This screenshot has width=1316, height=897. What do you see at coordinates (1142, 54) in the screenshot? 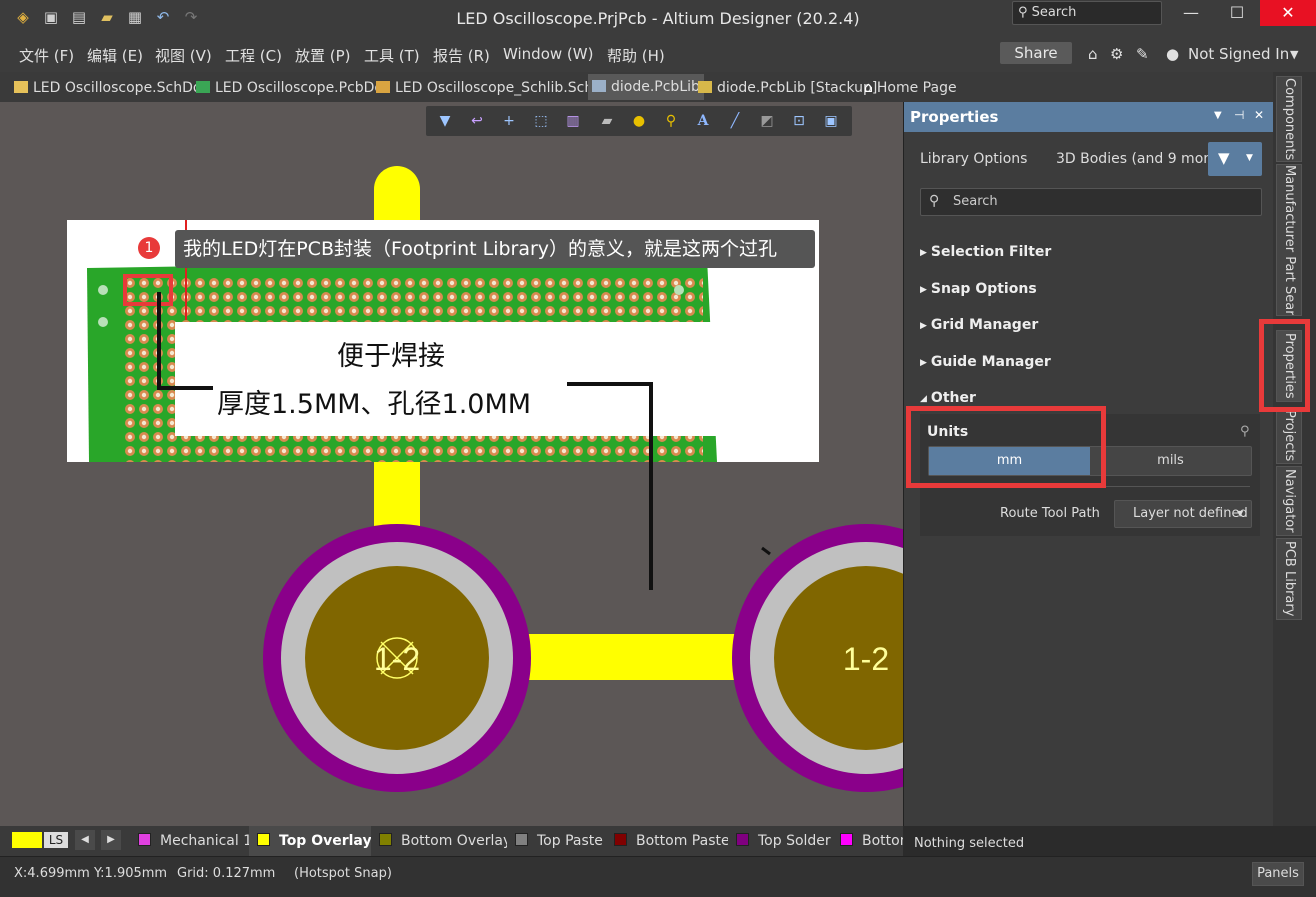
I see `notifications-icon: ✎` at bounding box center [1142, 54].